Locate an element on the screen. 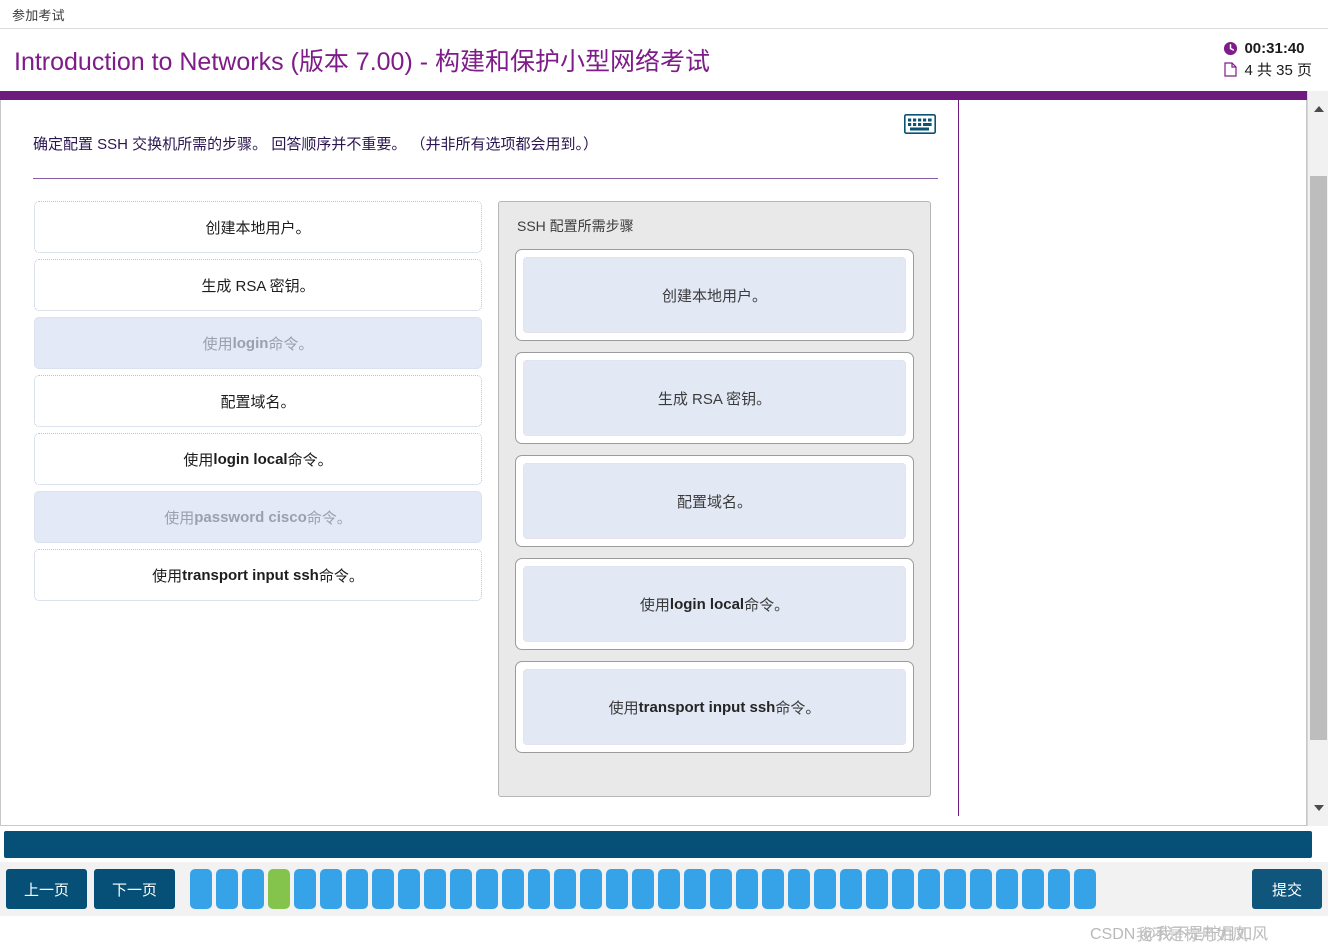  drop-slot-3: 配置域名。 is located at coordinates (714, 501).